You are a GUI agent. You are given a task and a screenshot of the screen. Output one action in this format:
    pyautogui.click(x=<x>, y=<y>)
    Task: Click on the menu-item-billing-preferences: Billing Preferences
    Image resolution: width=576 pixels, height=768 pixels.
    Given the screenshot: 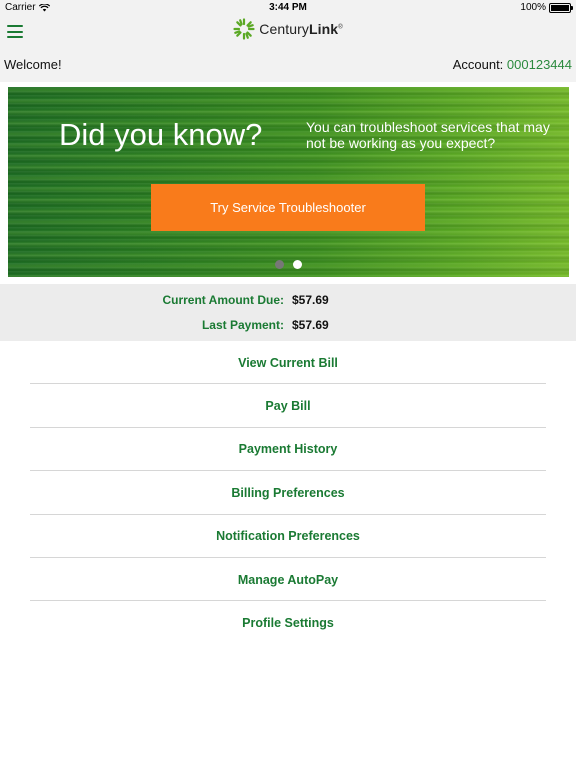 What is the action you would take?
    pyautogui.click(x=288, y=493)
    